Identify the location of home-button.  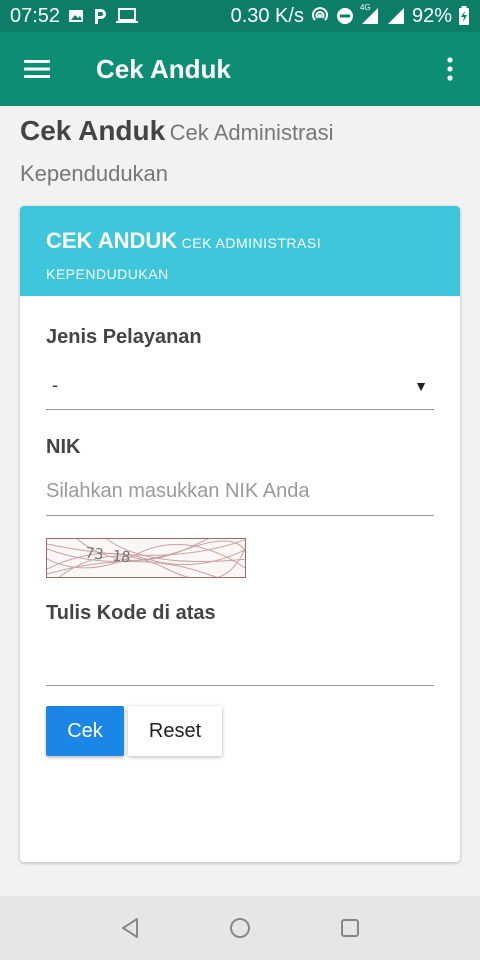
(240, 928).